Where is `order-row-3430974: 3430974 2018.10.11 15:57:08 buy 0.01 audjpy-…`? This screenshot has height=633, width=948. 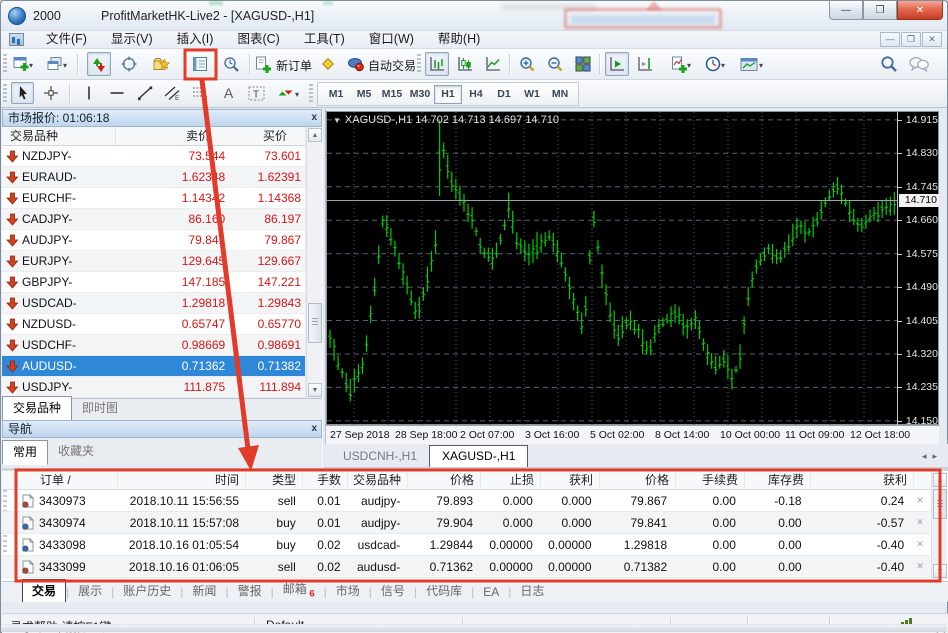 order-row-3430974: 3430974 2018.10.11 15:57:08 buy 0.01 audjpy-… is located at coordinates (466, 523).